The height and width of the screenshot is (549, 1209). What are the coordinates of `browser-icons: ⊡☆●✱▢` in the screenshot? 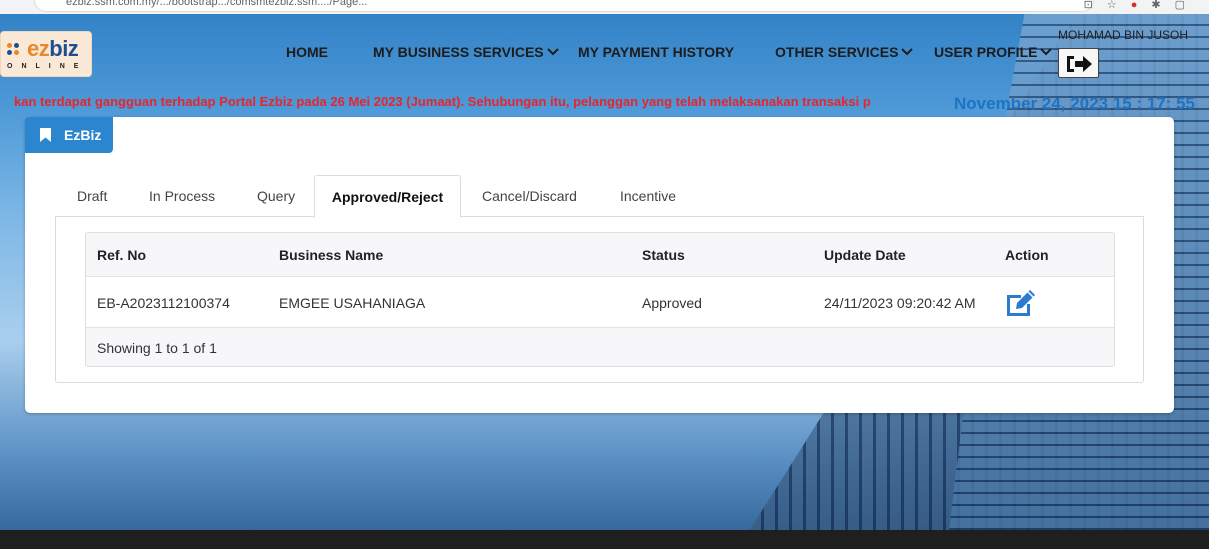 It's located at (1141, 5).